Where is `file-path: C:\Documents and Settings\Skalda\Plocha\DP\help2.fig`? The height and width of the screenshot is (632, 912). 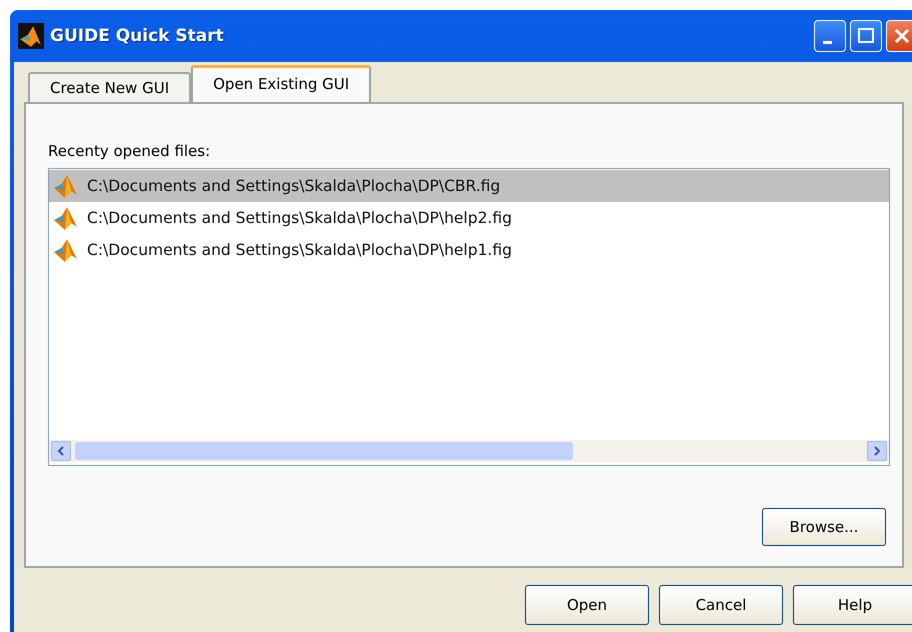 file-path: C:\Documents and Settings\Skalda\Plocha\DP\help2.fig is located at coordinates (299, 218).